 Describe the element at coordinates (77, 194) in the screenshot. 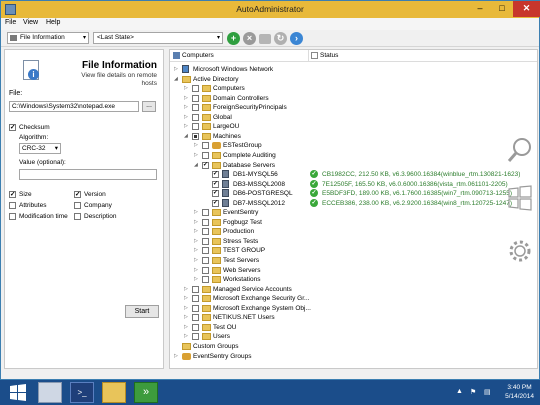

I see `version-checkbox: ✓` at that location.